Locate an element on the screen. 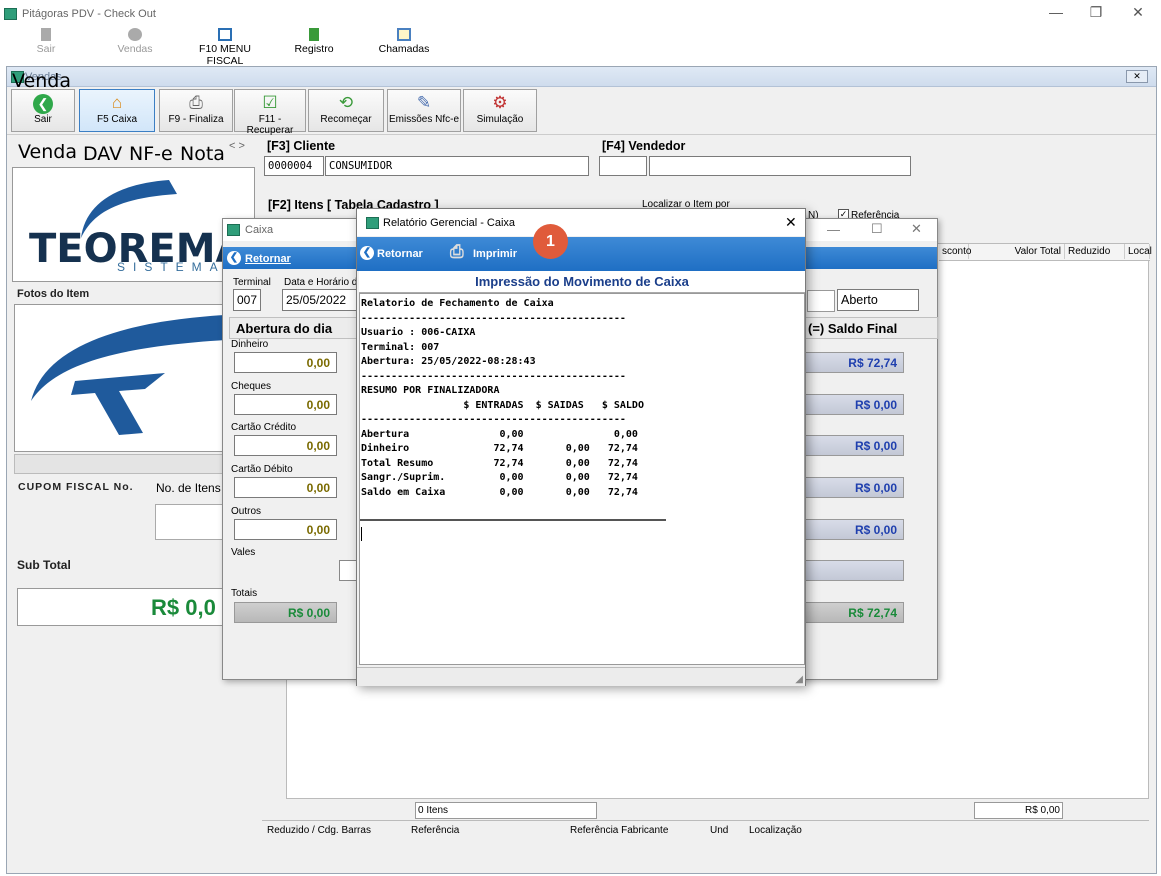 The width and height of the screenshot is (1161, 876). report-double-rule is located at coordinates (513, 520).